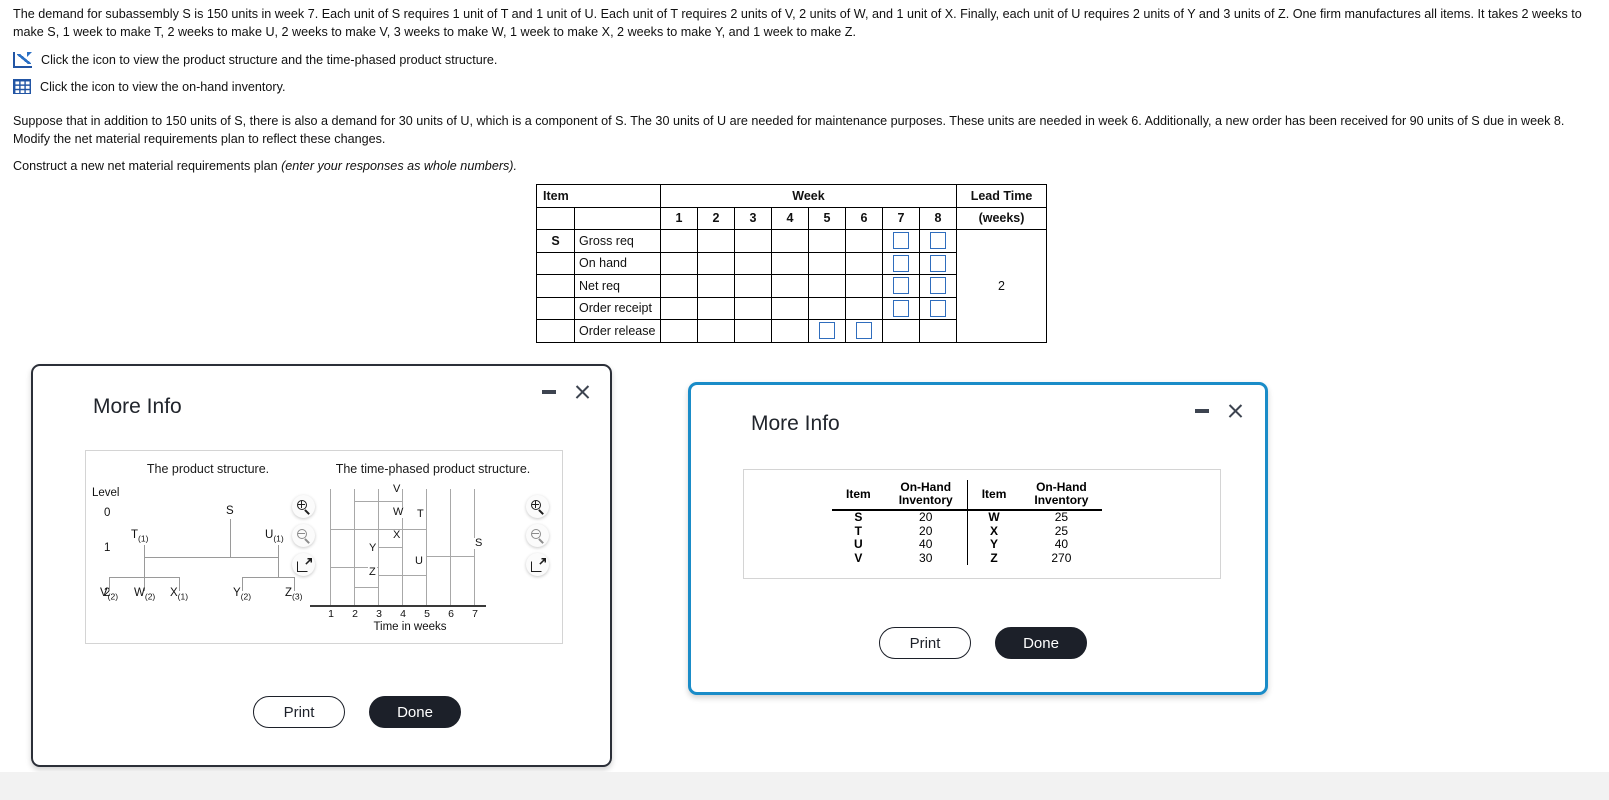 The height and width of the screenshot is (800, 1609). What do you see at coordinates (827, 308) in the screenshot?
I see `cell-order-receipt-w5` at bounding box center [827, 308].